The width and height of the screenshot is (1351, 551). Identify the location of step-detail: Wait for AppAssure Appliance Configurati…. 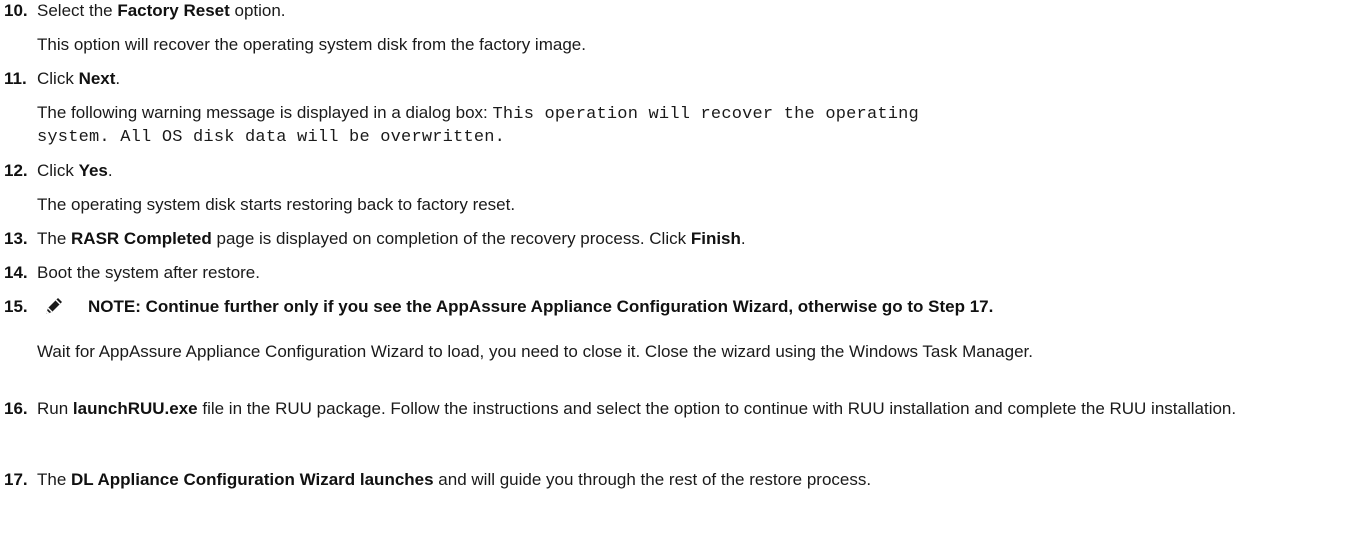
(535, 351).